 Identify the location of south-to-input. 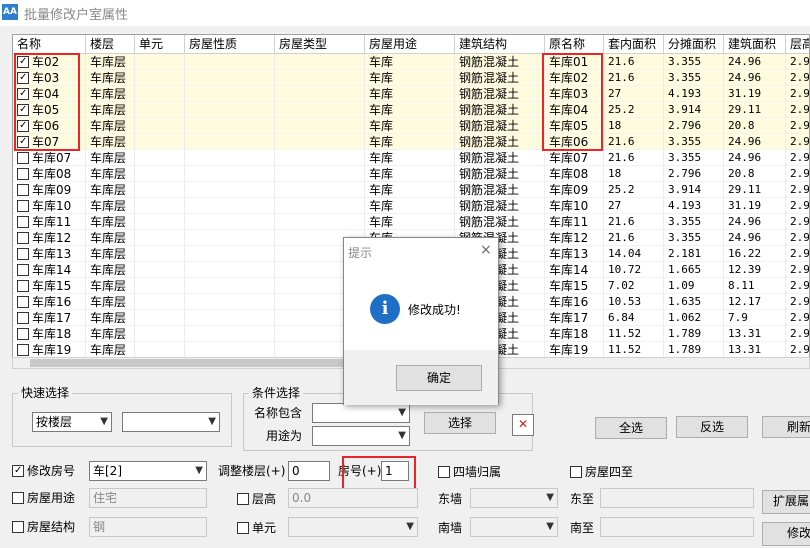
(677, 527).